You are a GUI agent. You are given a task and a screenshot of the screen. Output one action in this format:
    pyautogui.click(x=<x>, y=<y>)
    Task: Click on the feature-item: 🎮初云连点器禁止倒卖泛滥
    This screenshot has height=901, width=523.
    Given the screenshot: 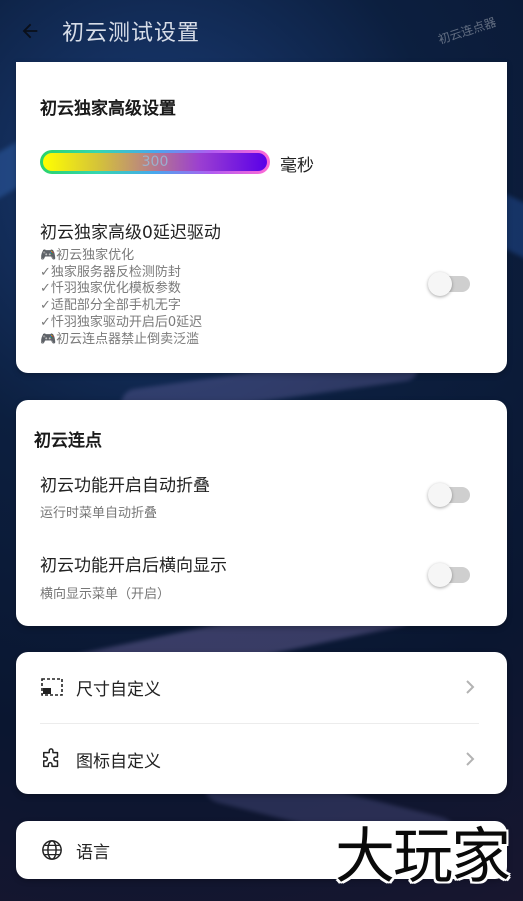 What is the action you would take?
    pyautogui.click(x=120, y=339)
    